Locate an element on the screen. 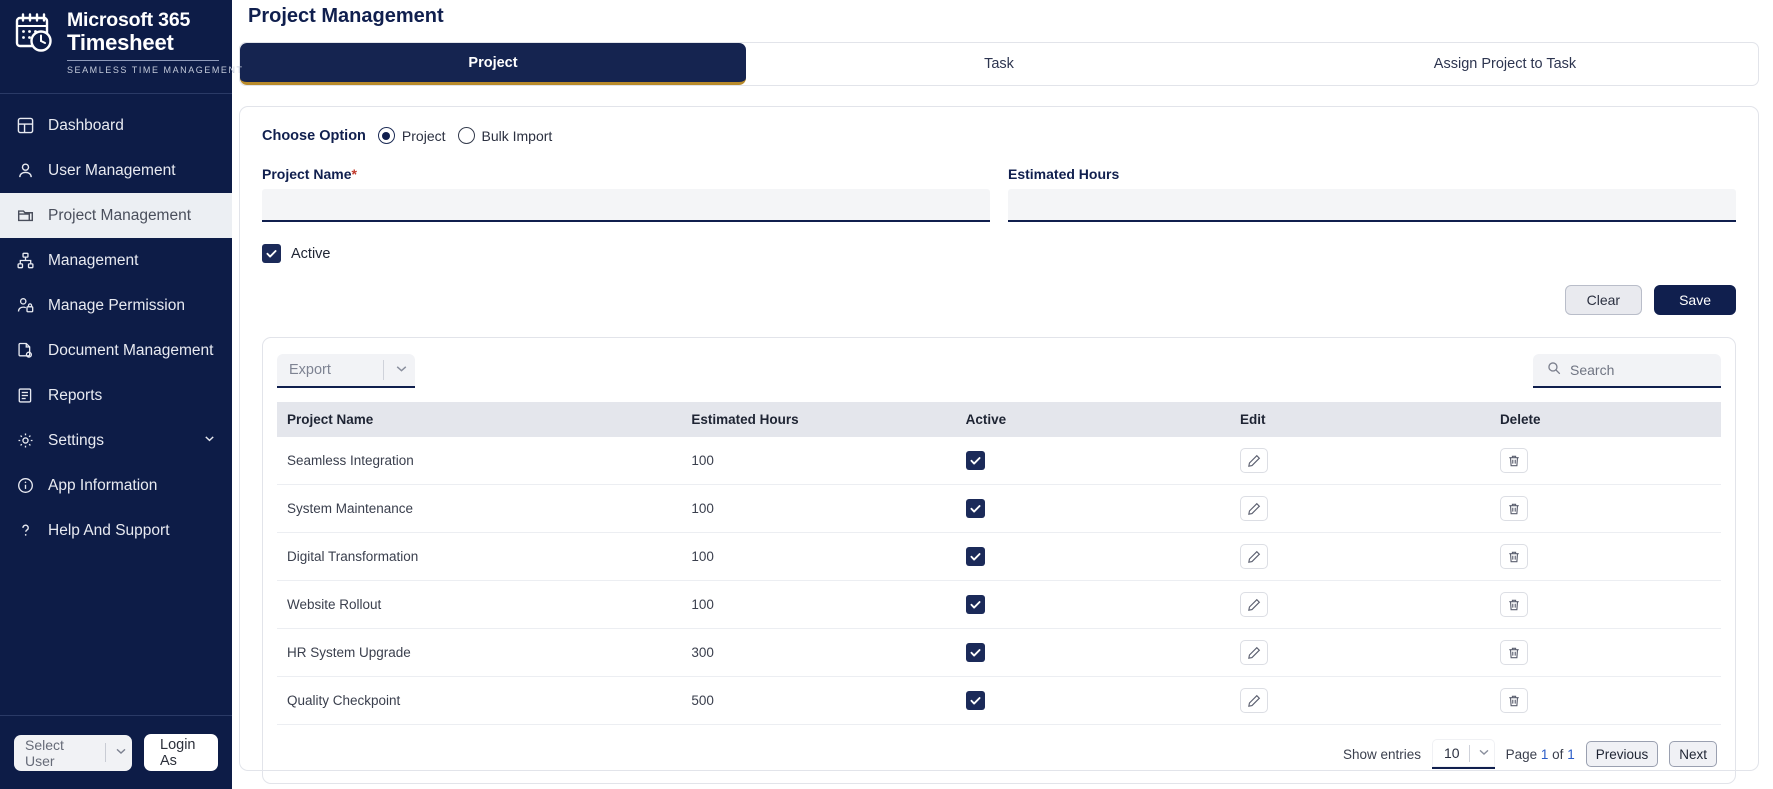 This screenshot has height=789, width=1773. radio-label: Bulk Import is located at coordinates (517, 135).